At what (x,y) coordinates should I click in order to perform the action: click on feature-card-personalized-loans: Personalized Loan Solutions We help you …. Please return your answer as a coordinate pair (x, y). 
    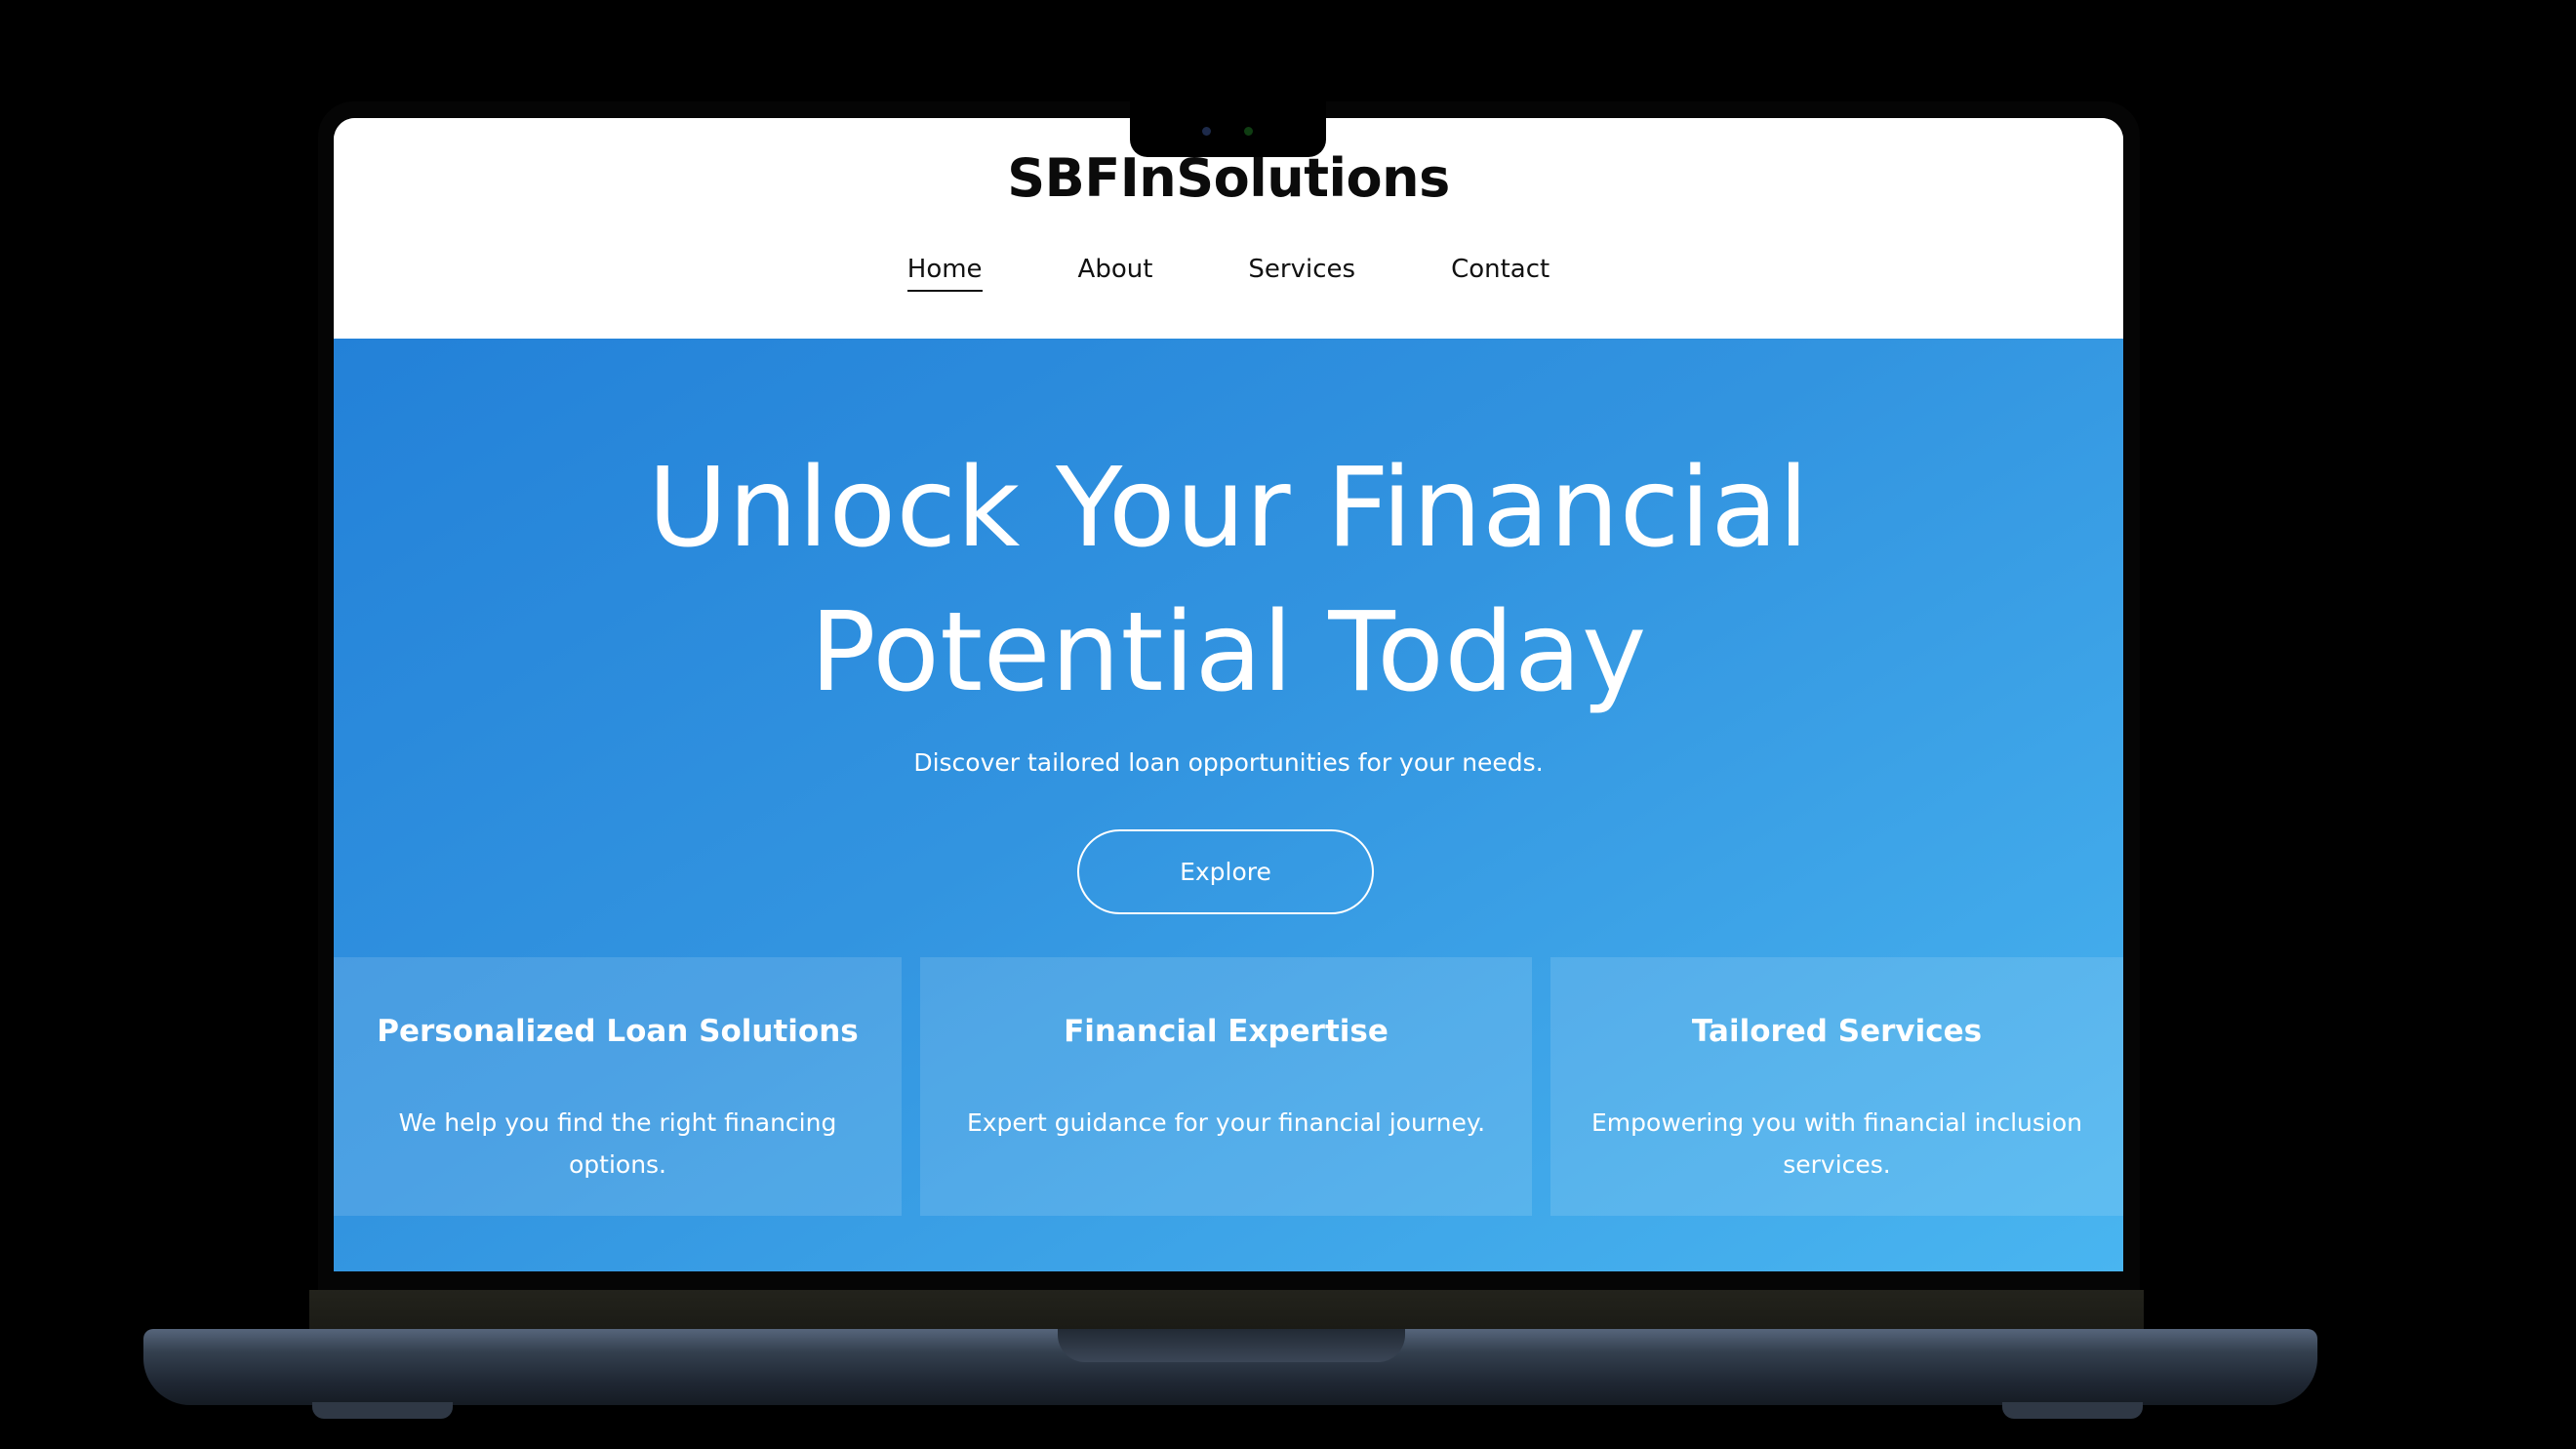
    Looking at the image, I should click on (618, 1086).